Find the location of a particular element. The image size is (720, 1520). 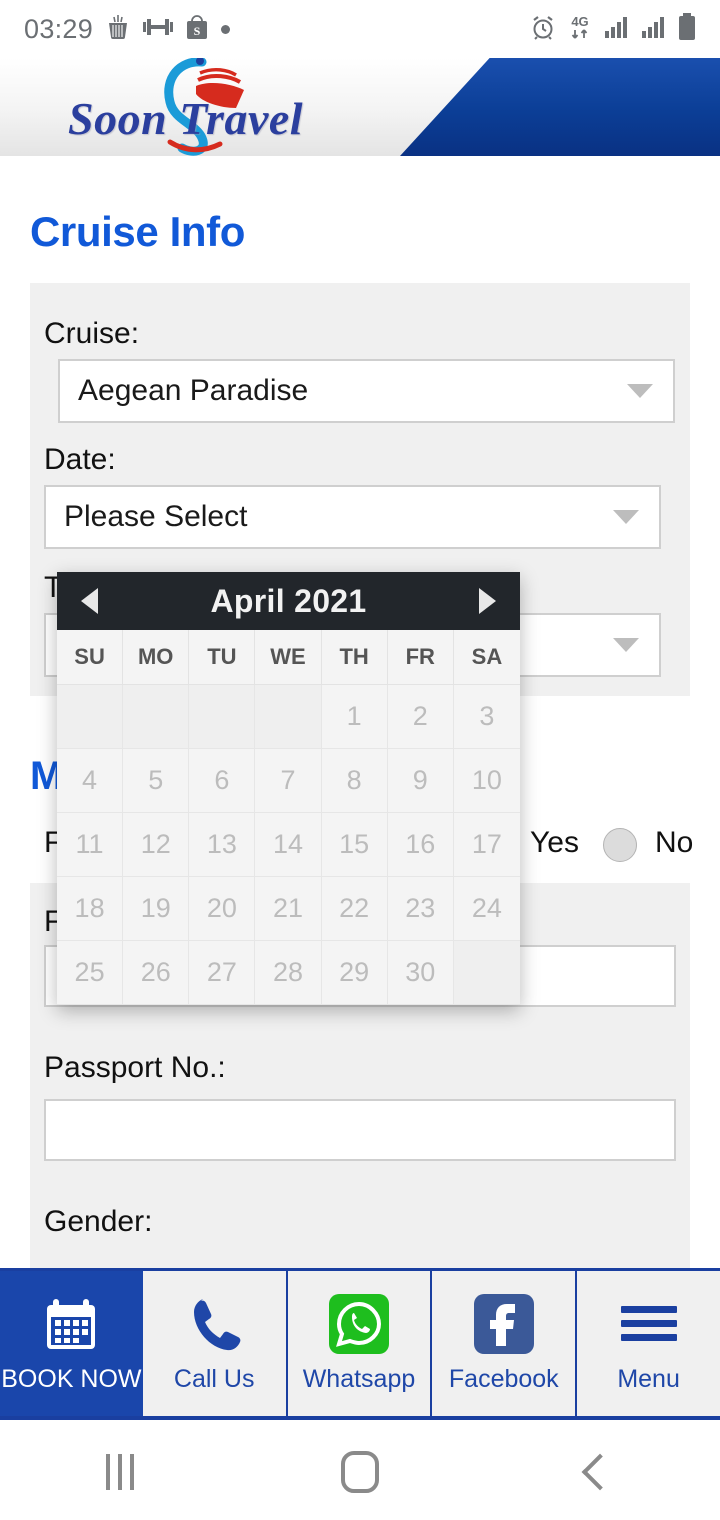

shopee-bag-icon: S is located at coordinates (197, 29).